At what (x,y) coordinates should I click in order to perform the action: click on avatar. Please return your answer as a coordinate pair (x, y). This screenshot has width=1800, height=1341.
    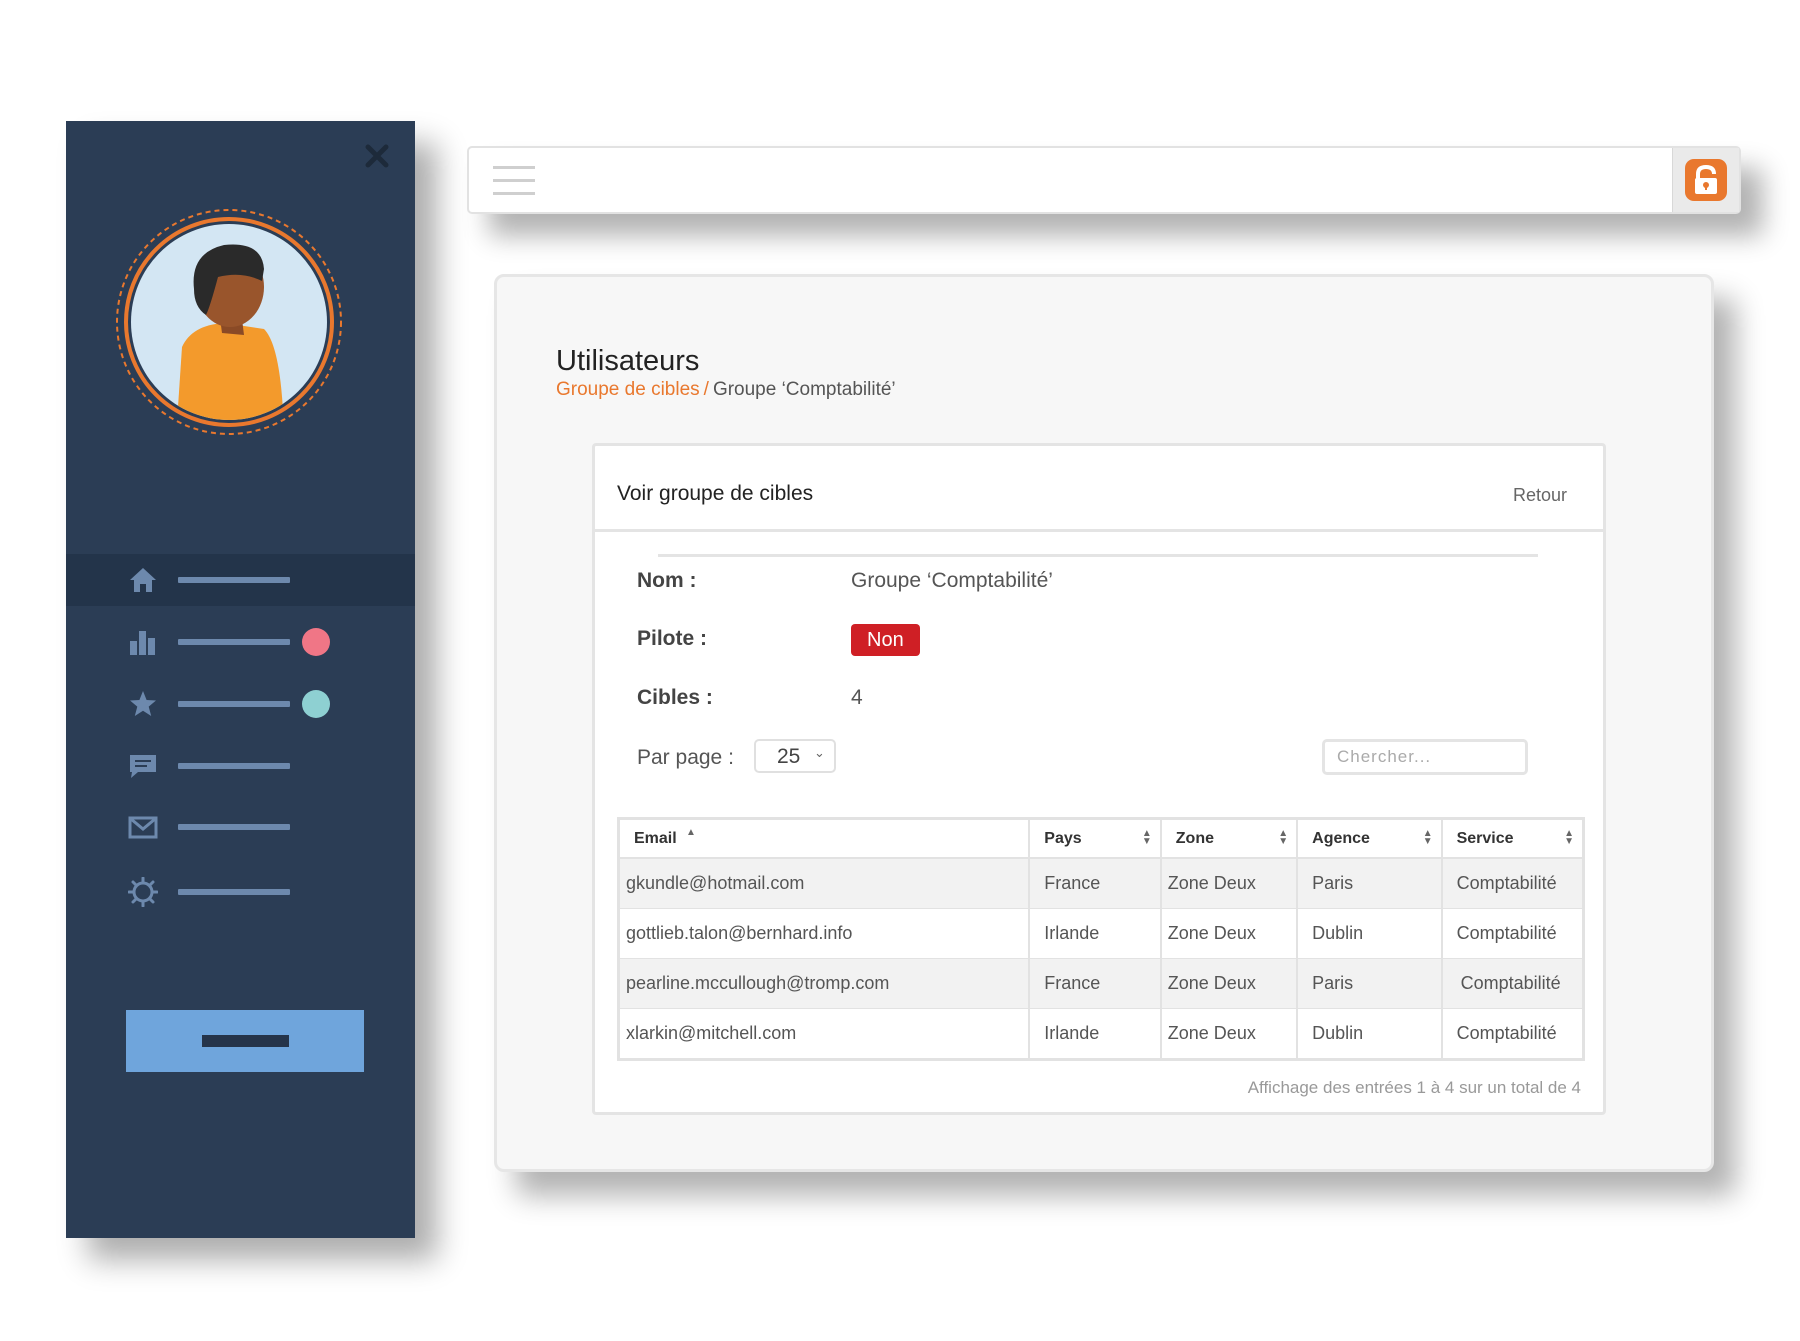
    Looking at the image, I should click on (229, 322).